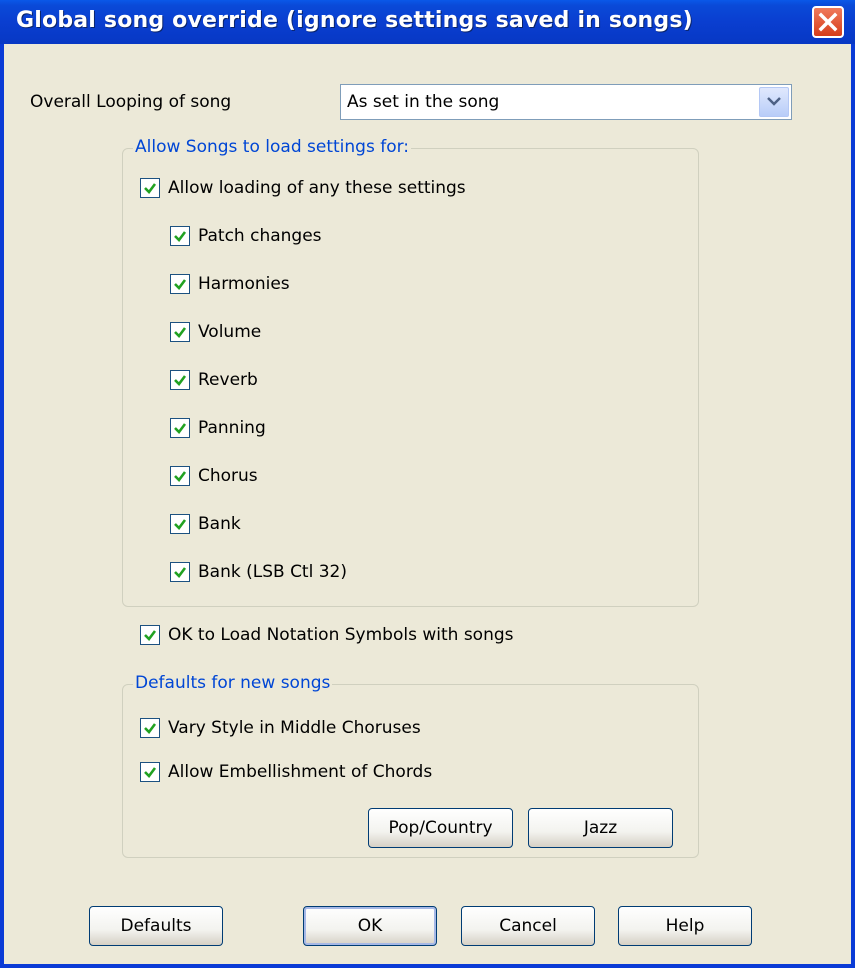  I want to click on chevron-down-icon, so click(774, 101).